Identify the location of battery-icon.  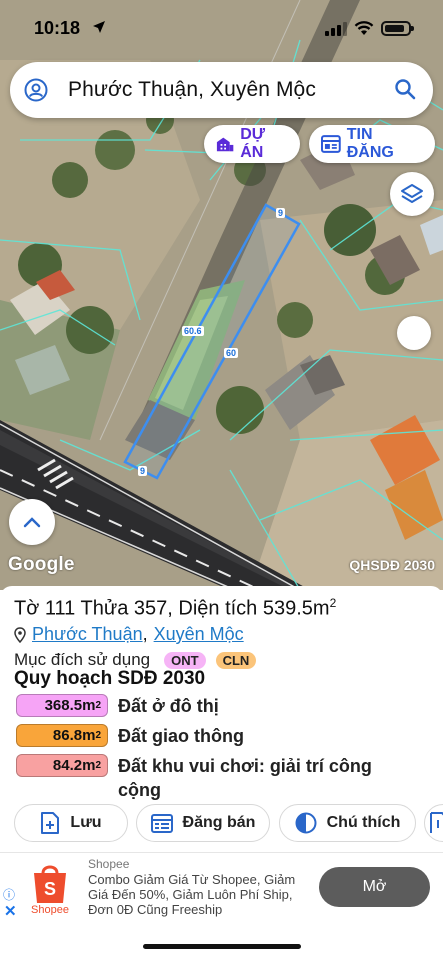
(397, 28).